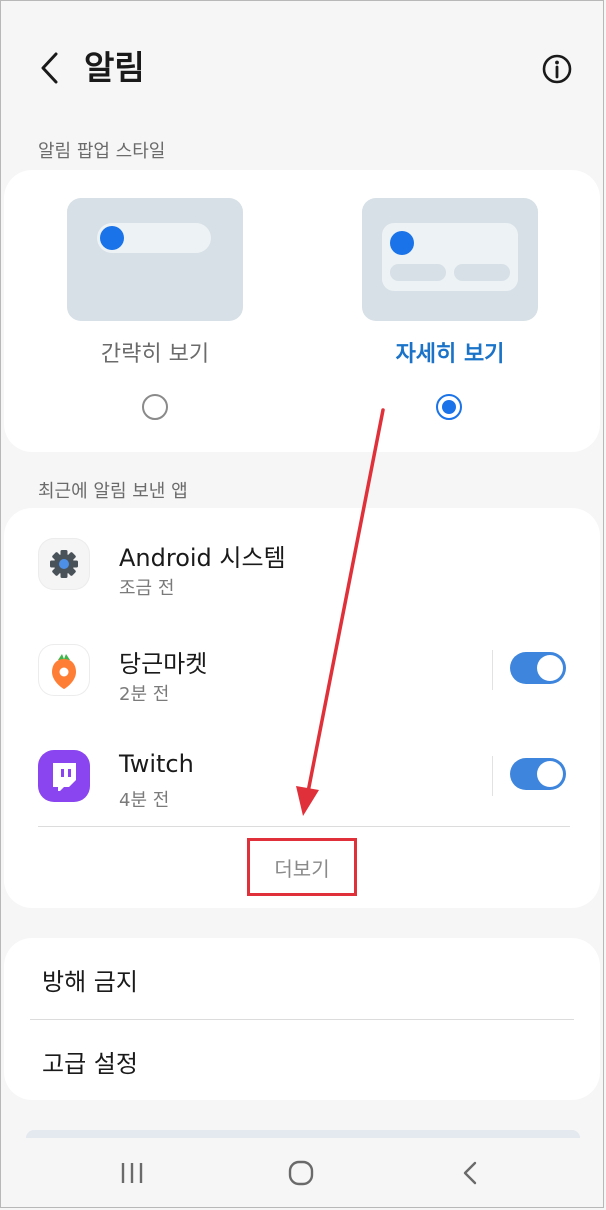 The image size is (606, 1210). I want to click on detailed-style-label: 자세히 보기, so click(450, 354).